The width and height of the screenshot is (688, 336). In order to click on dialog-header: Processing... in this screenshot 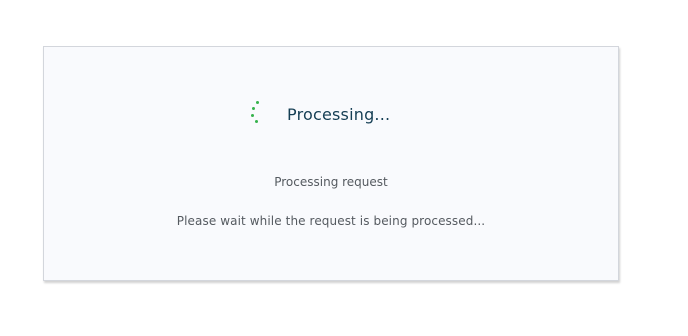, I will do `click(318, 114)`.